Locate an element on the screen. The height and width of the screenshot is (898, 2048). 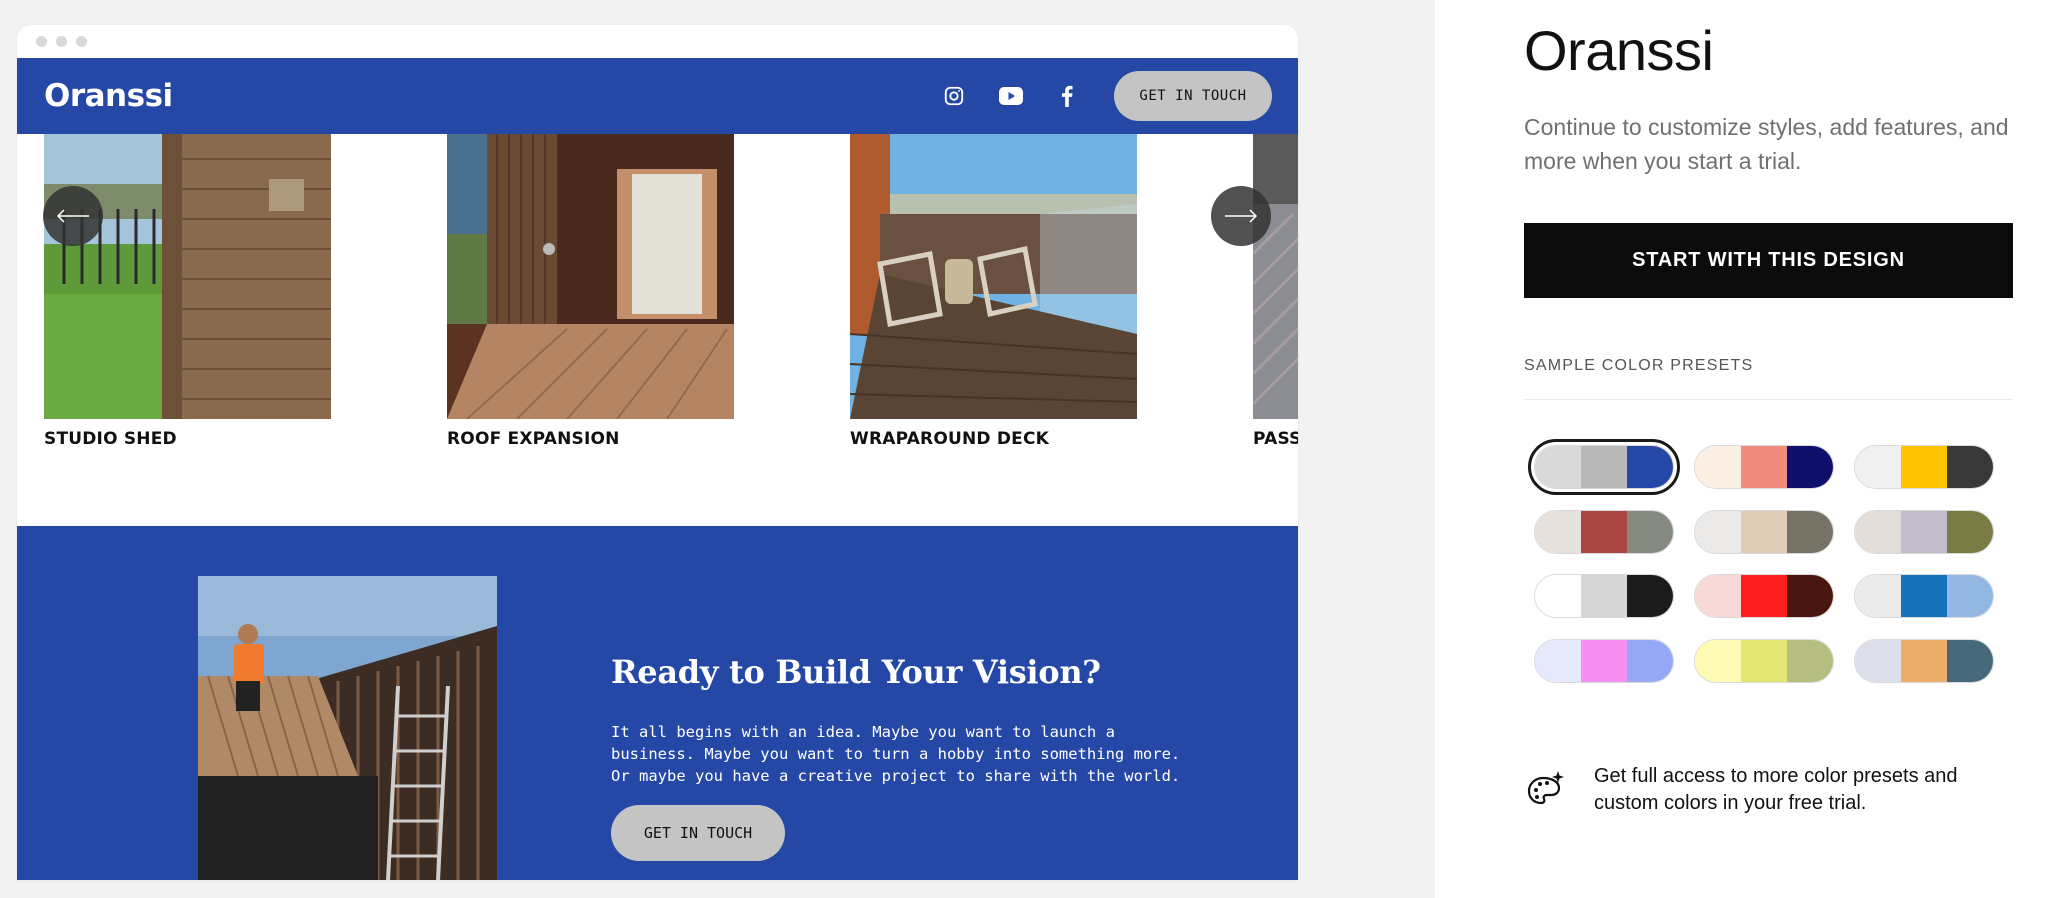
cta-get-in-touch-button: GET IN TOUCH is located at coordinates (698, 833).